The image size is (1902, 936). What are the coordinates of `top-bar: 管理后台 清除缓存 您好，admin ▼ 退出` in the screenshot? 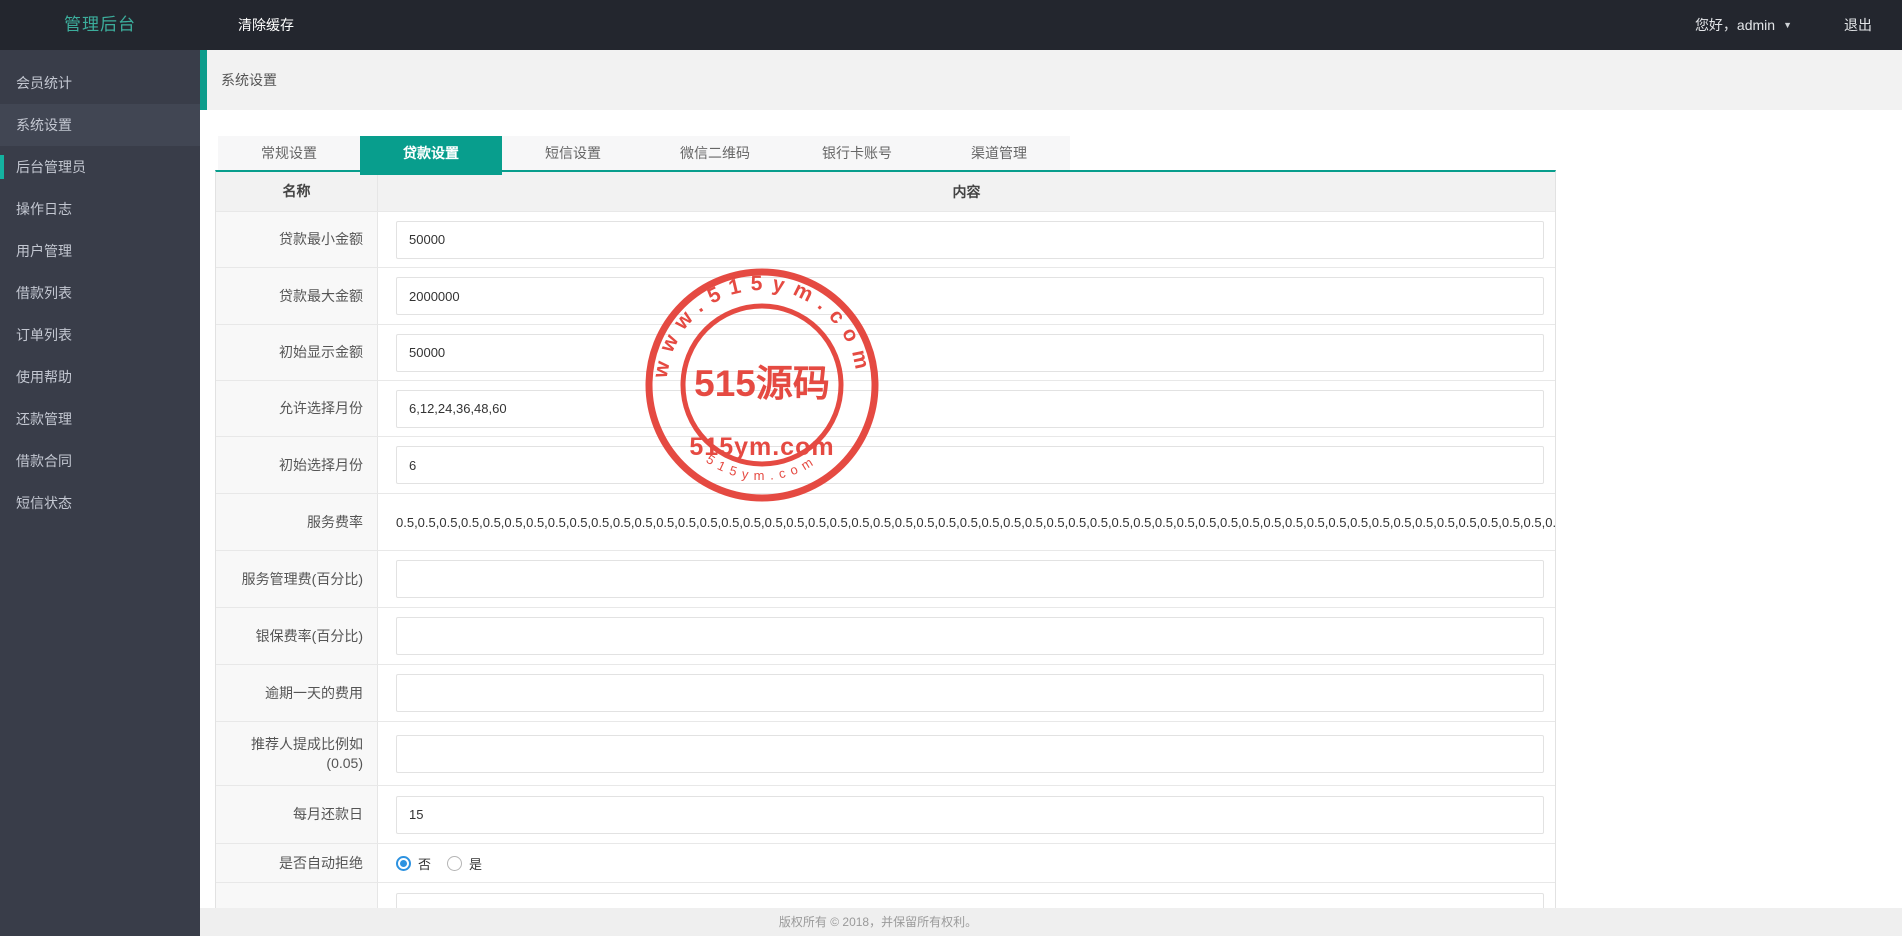 It's located at (951, 25).